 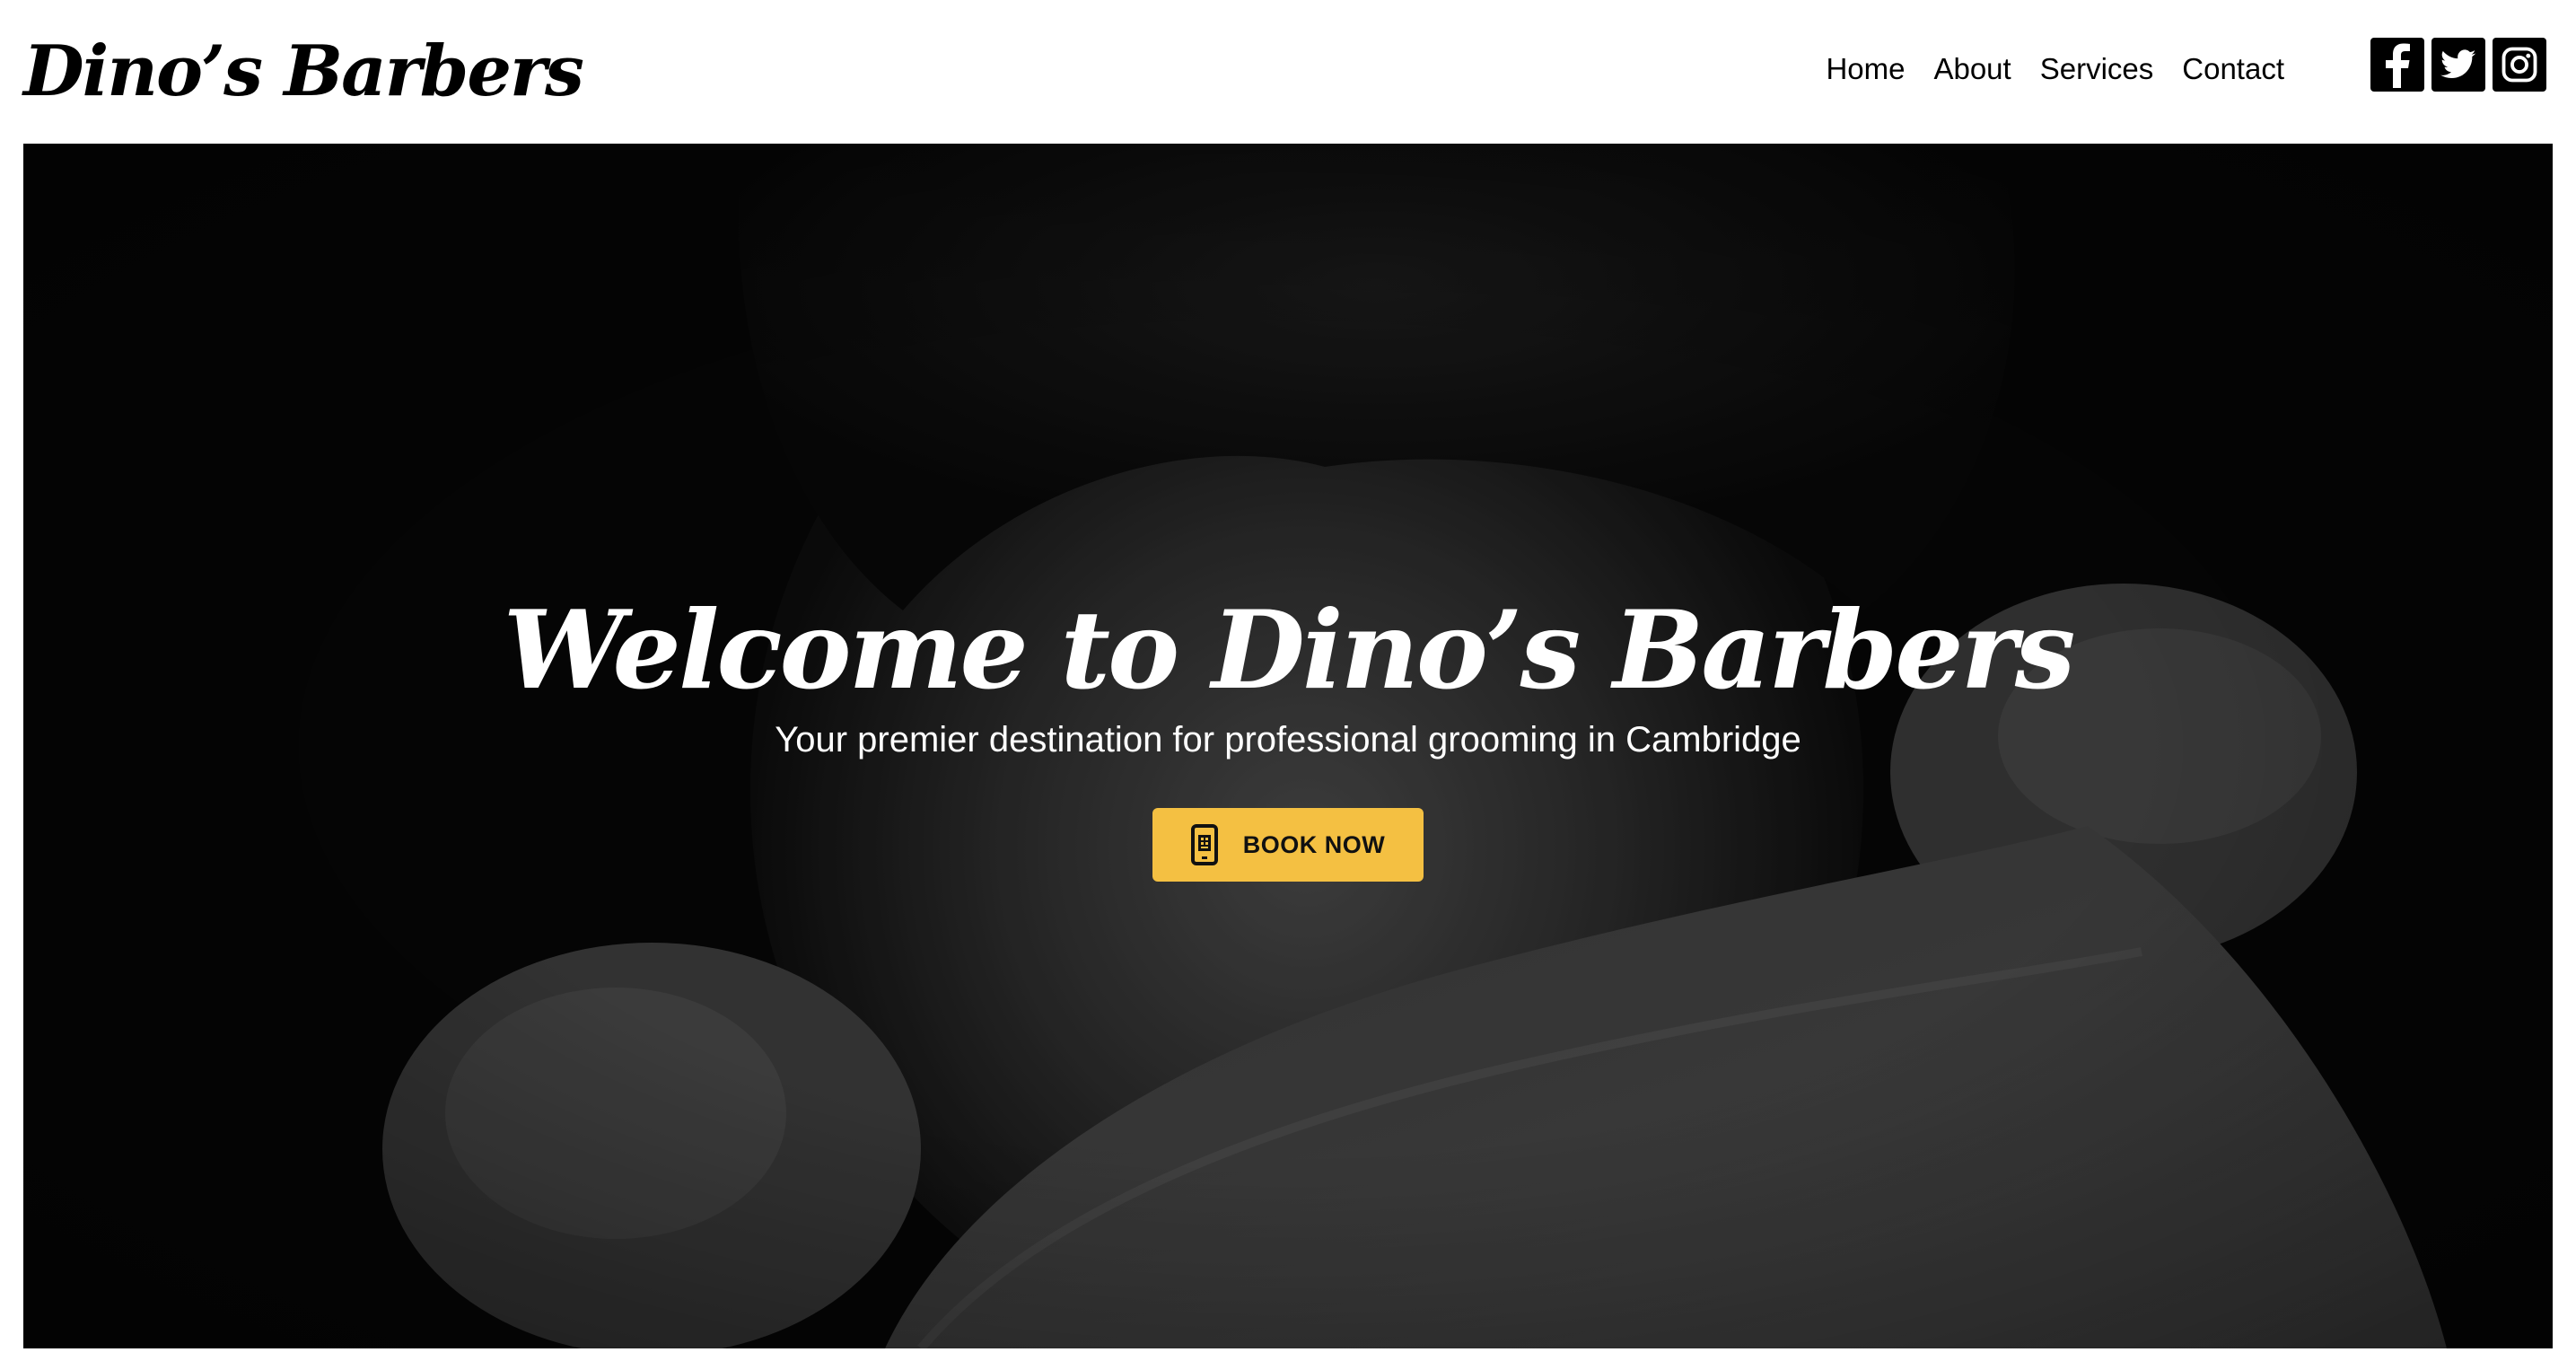 I want to click on nav-link-contact: Contact, so click(x=2233, y=69).